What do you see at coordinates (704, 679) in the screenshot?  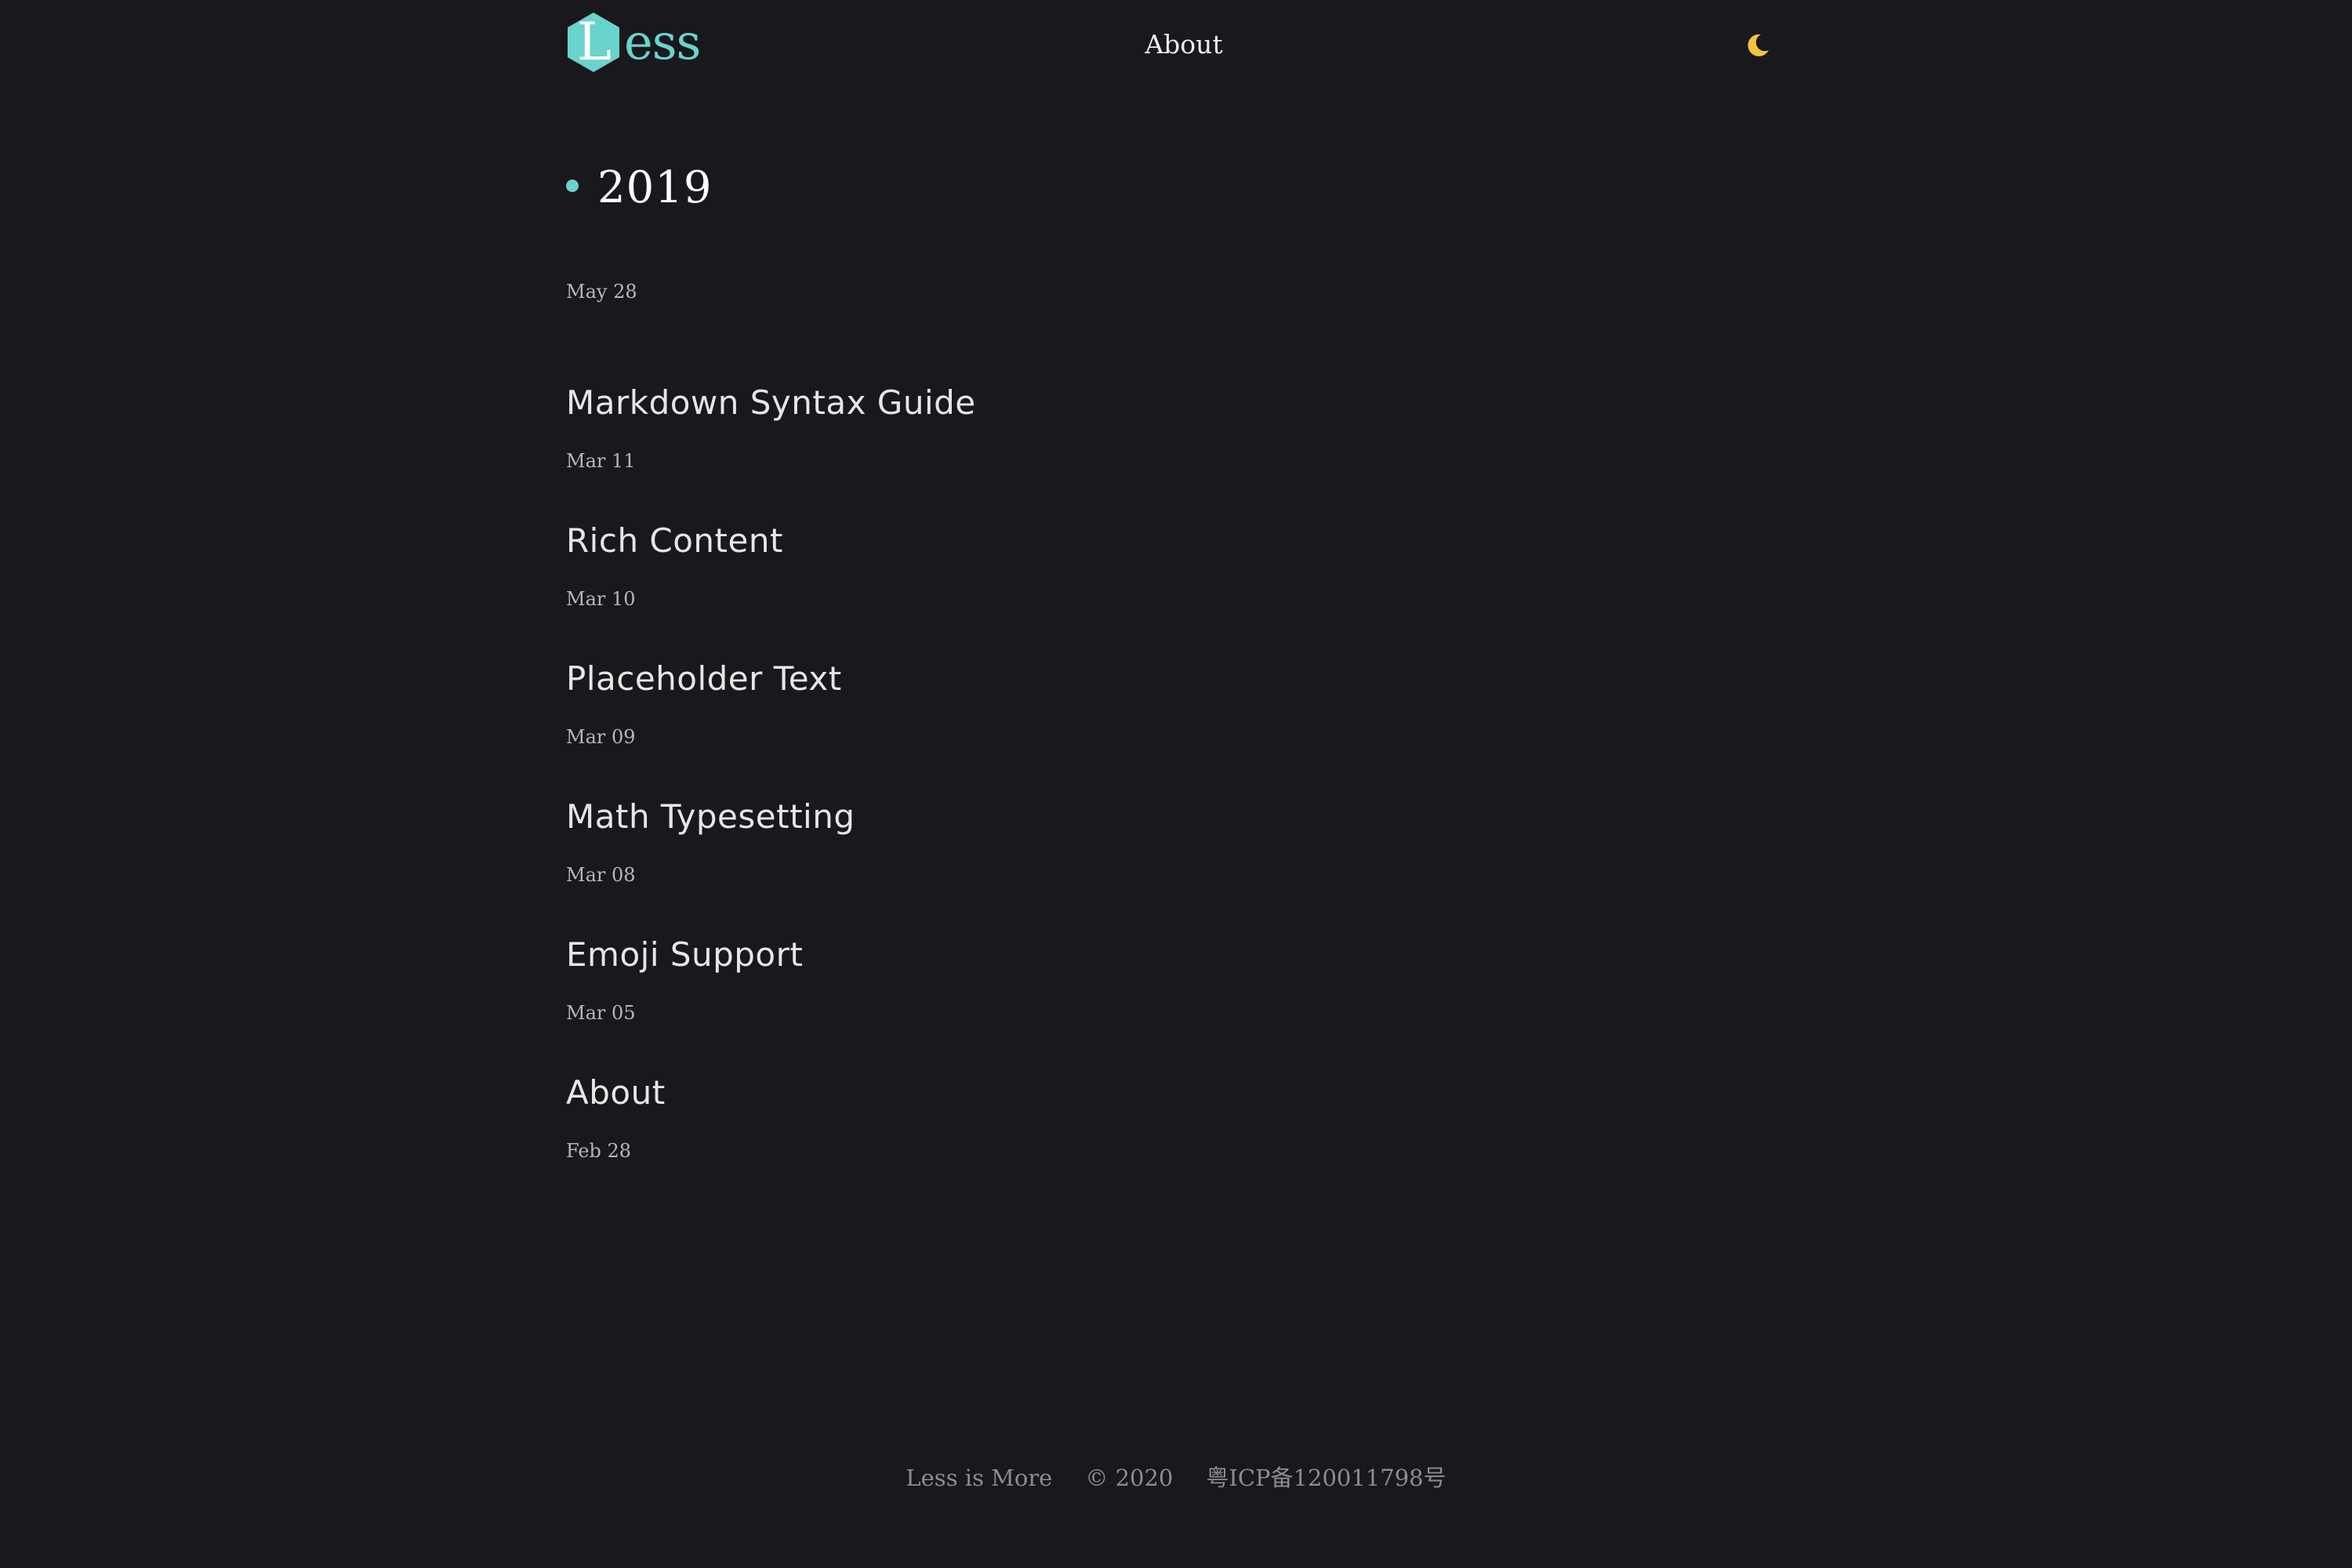 I see `post-title-link: Placeholder Text` at bounding box center [704, 679].